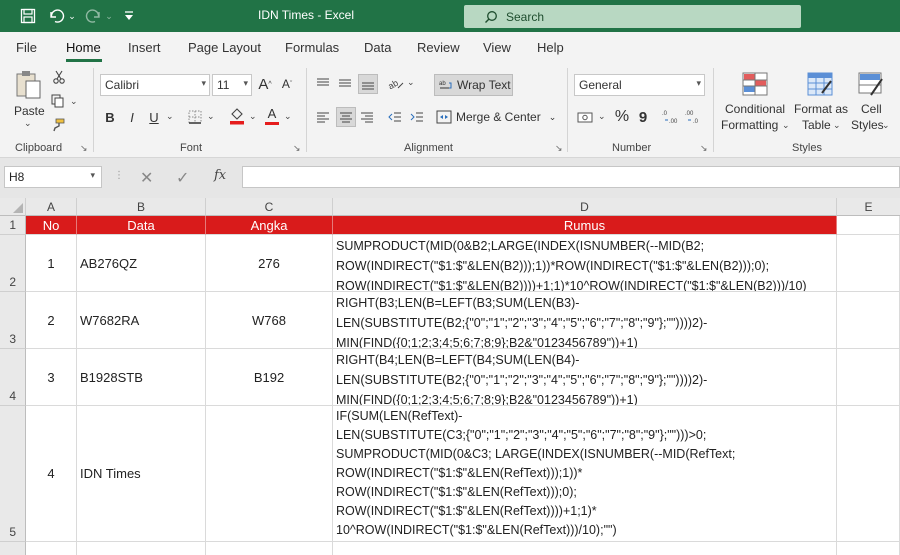 The height and width of the screenshot is (555, 900). I want to click on column-header-d: D, so click(585, 207).